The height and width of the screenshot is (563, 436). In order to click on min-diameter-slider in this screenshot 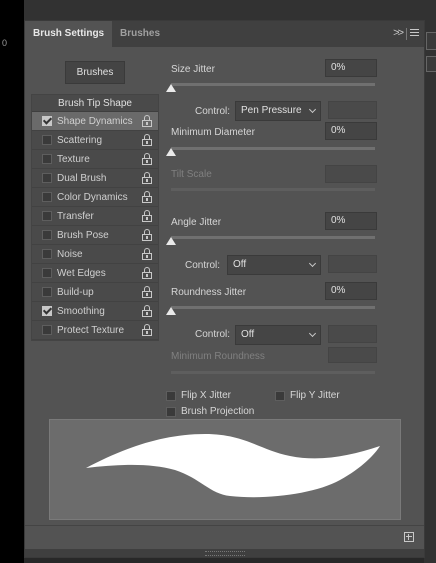, I will do `click(273, 148)`.